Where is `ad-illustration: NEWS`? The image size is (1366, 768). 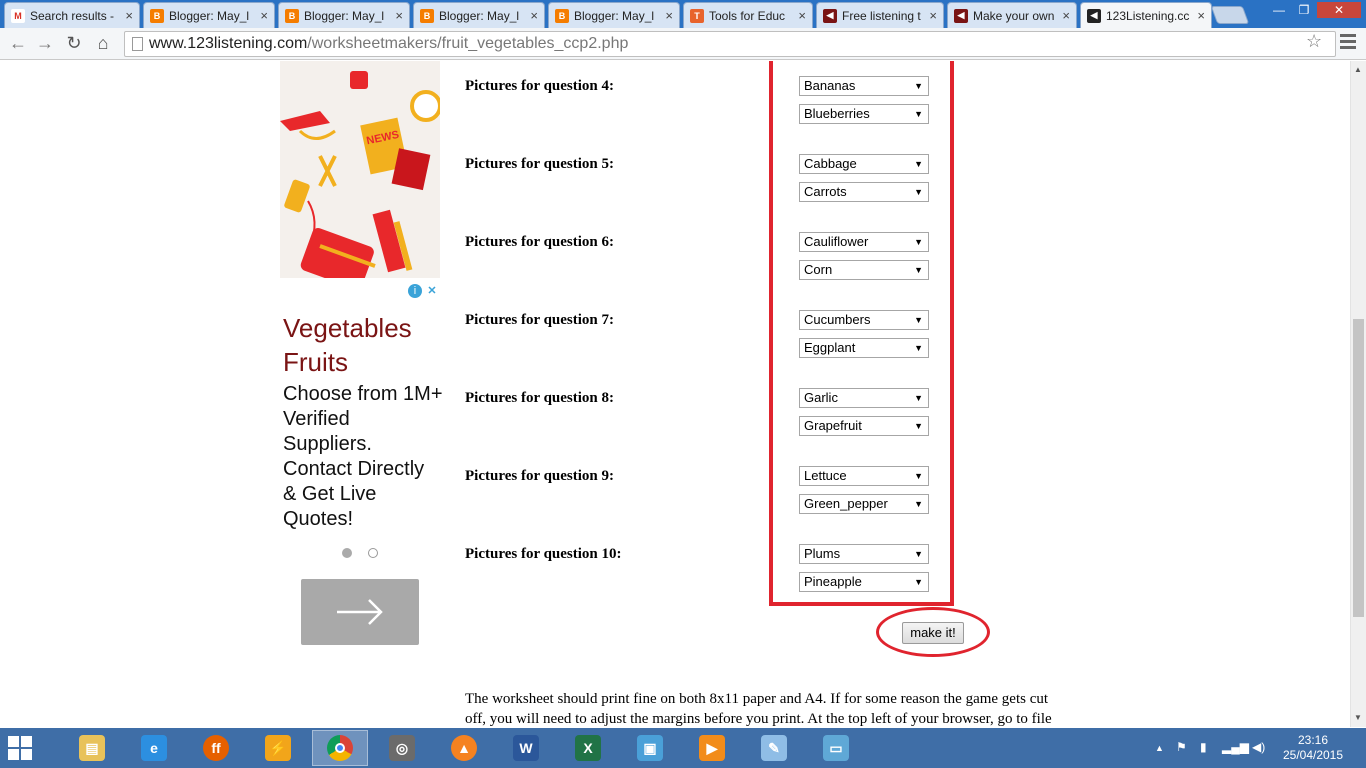 ad-illustration: NEWS is located at coordinates (360, 169).